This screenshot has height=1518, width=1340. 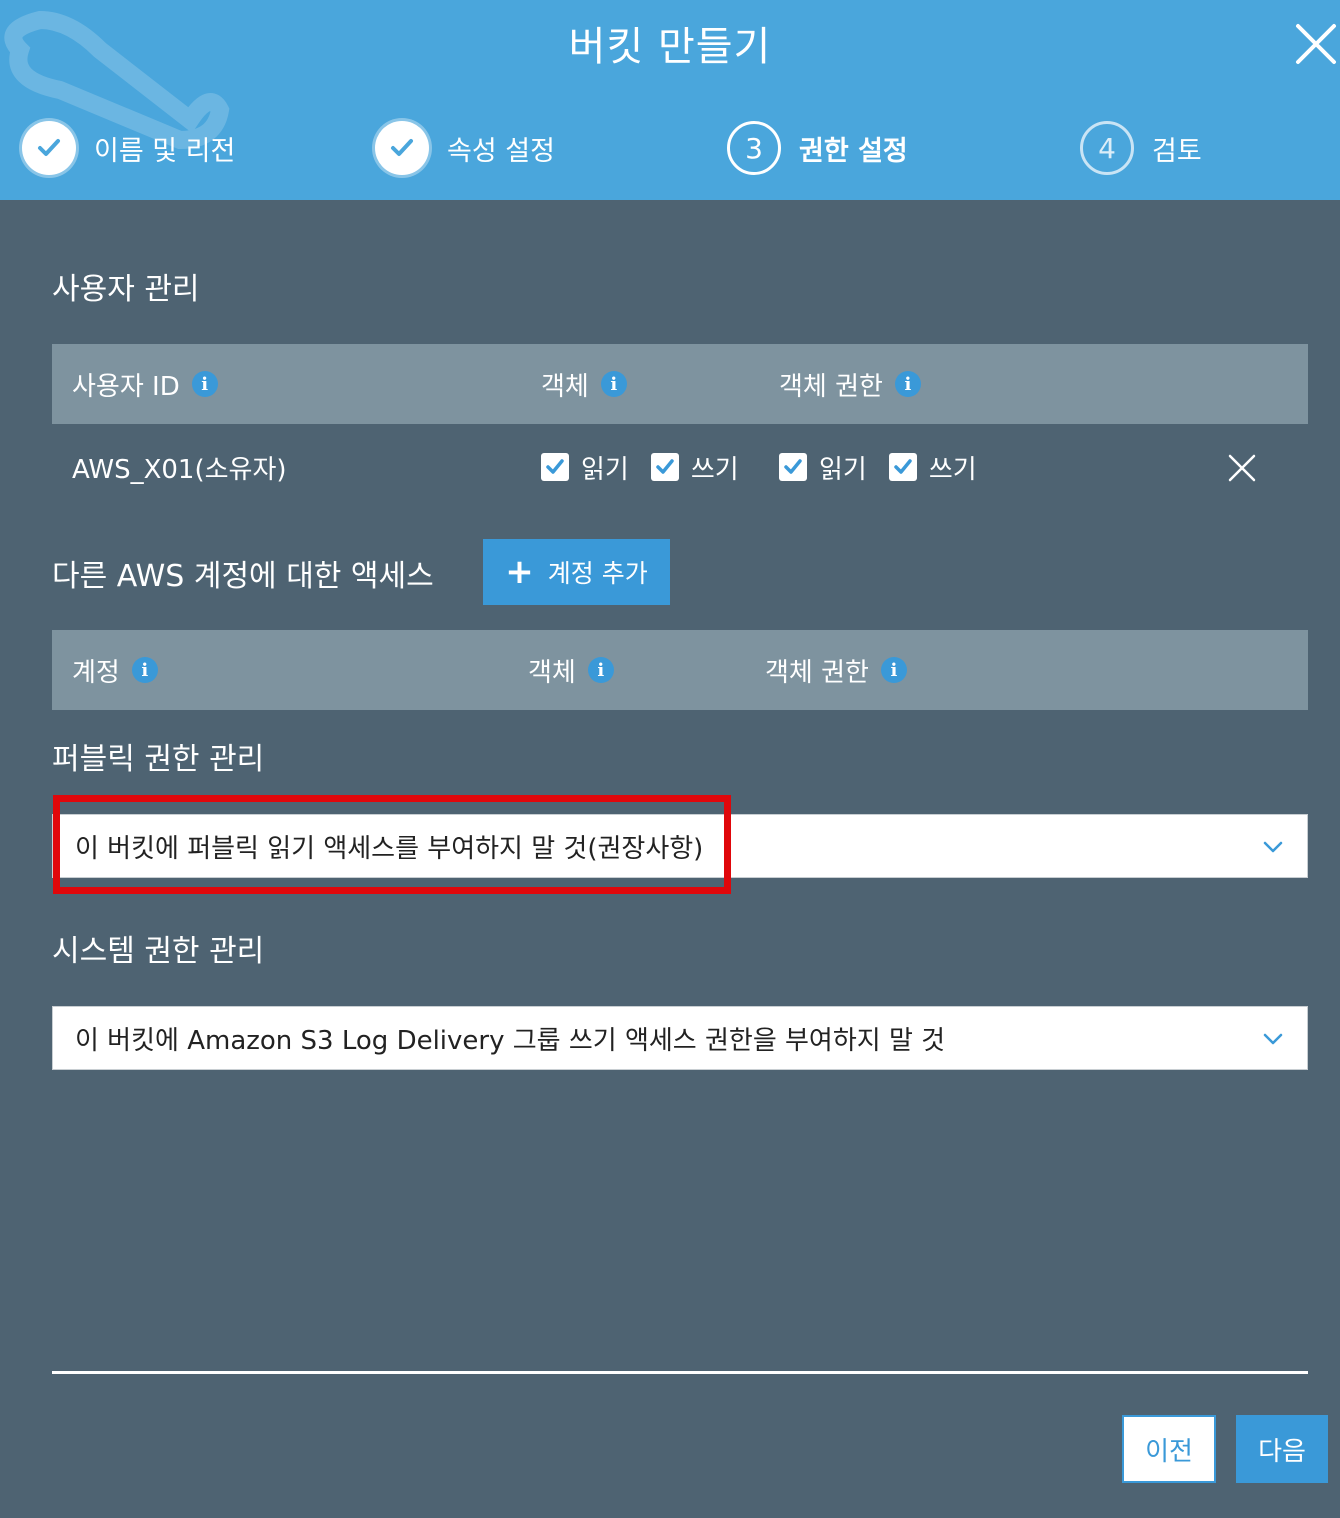 What do you see at coordinates (680, 1372) in the screenshot?
I see `footer-divider` at bounding box center [680, 1372].